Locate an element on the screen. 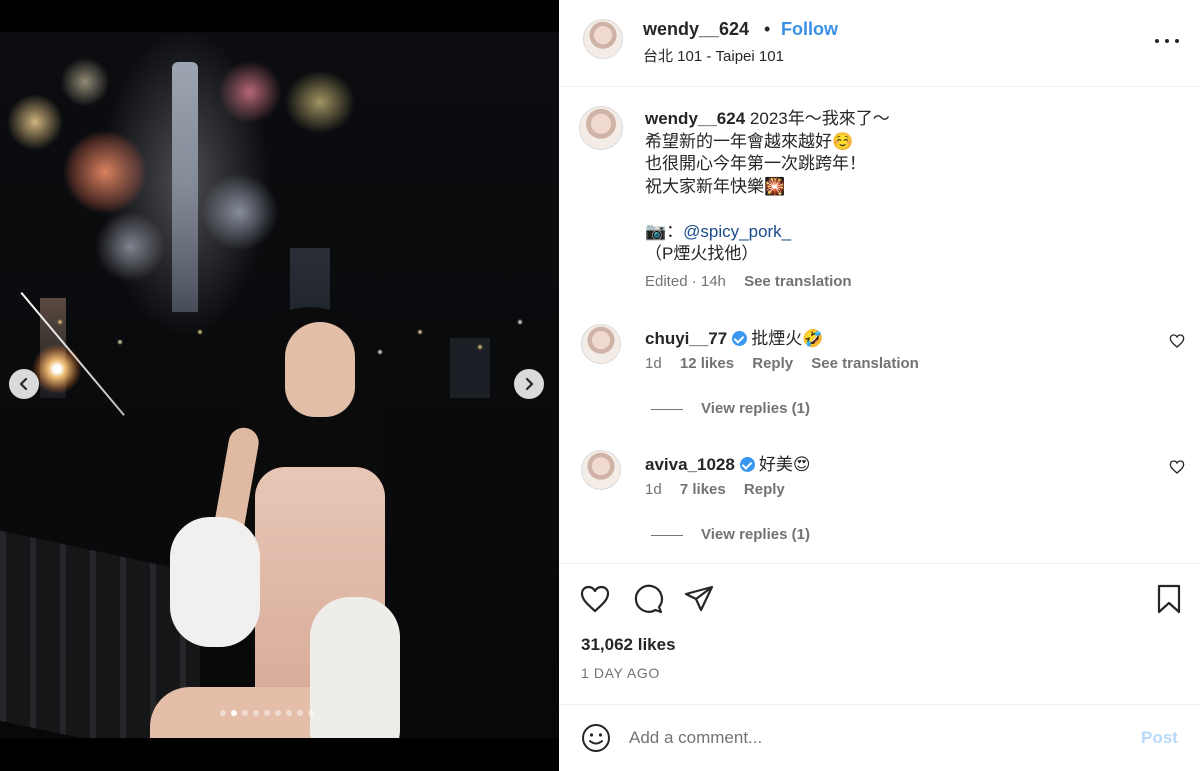 The image size is (1200, 771). comment-meta: 1d 12 likes Reply See translation is located at coordinates (789, 363).